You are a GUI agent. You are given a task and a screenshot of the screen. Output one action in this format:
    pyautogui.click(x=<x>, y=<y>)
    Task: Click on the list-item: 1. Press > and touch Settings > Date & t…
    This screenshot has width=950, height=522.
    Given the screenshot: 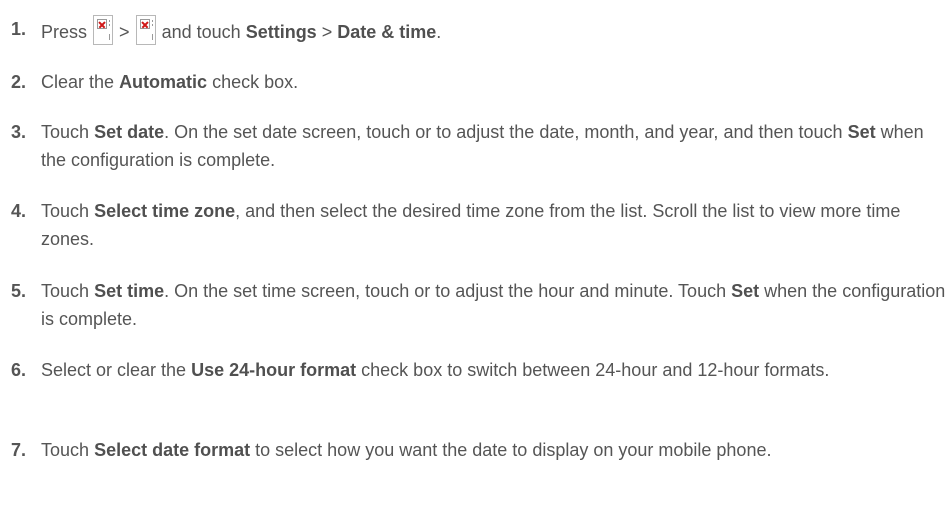 What is the action you would take?
    pyautogui.click(x=478, y=30)
    